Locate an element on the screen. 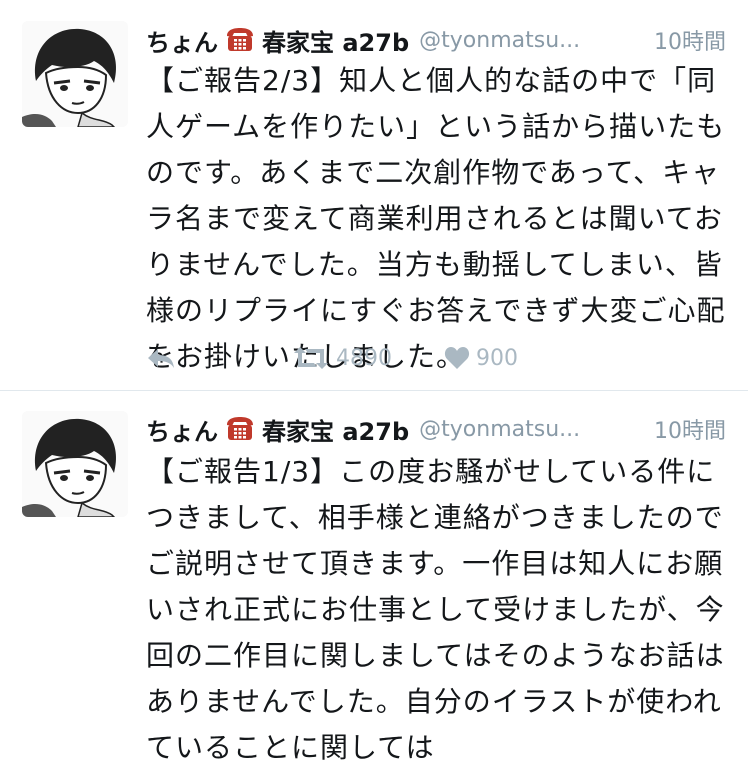  retweet-button: 4890 is located at coordinates (342, 358).